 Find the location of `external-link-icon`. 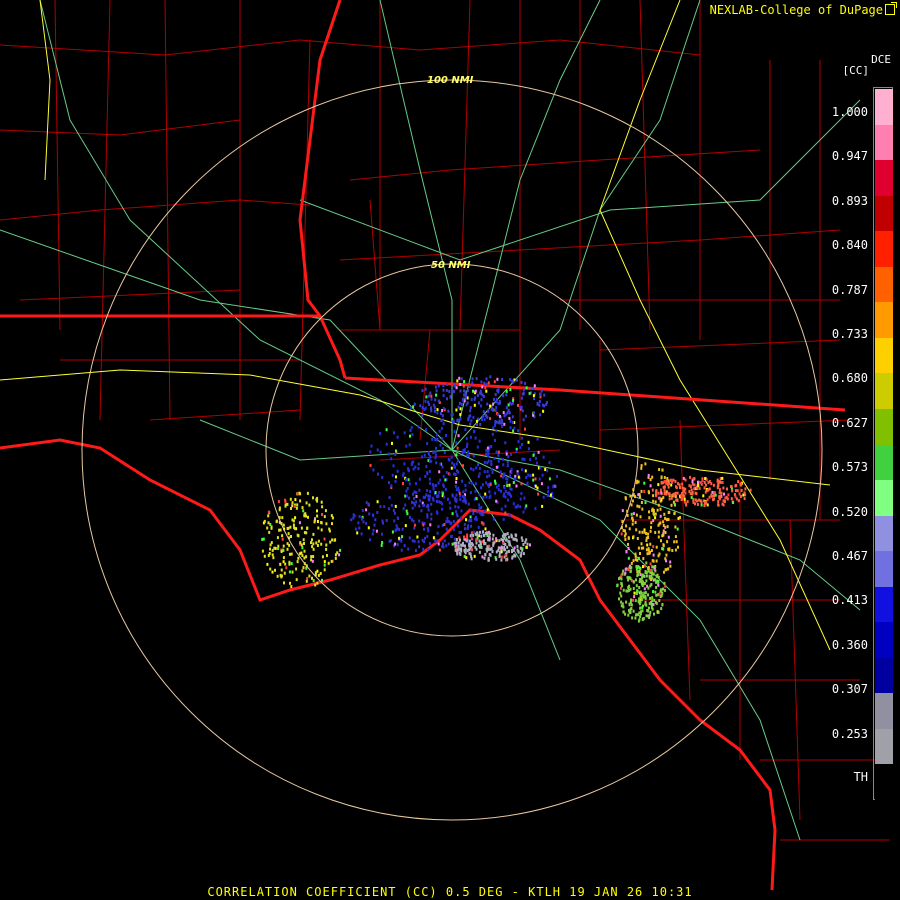

external-link-icon is located at coordinates (891, 8).